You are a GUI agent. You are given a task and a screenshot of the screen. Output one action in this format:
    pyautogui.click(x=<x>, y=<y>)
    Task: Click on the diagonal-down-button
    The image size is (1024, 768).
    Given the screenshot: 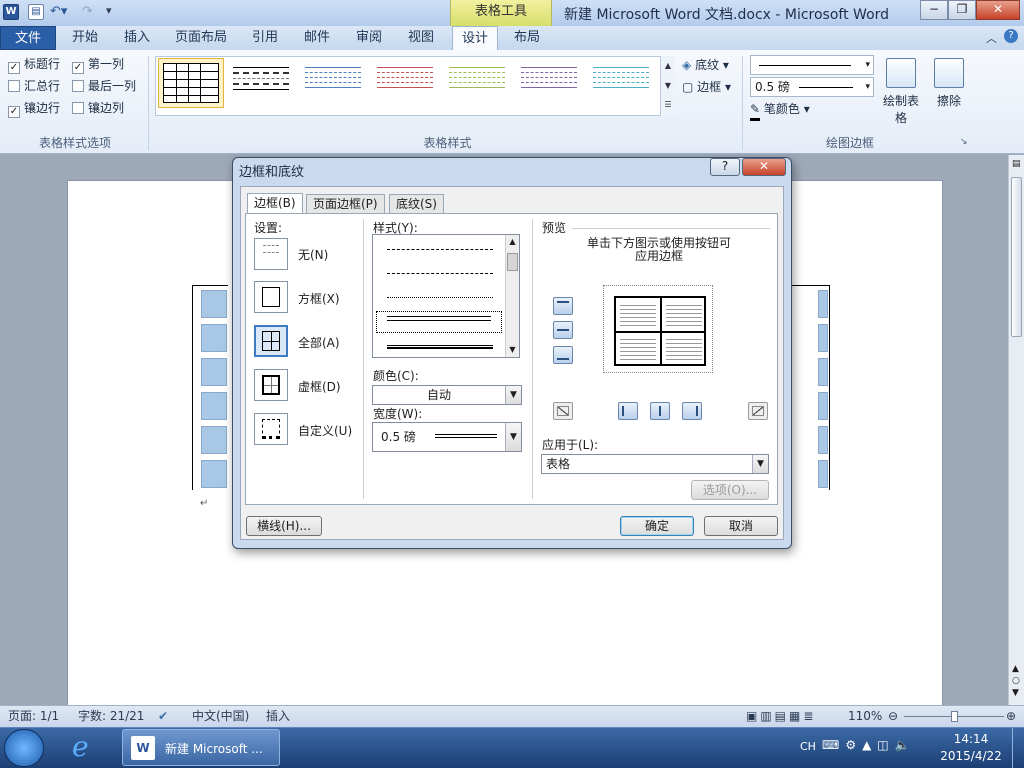 What is the action you would take?
    pyautogui.click(x=758, y=411)
    